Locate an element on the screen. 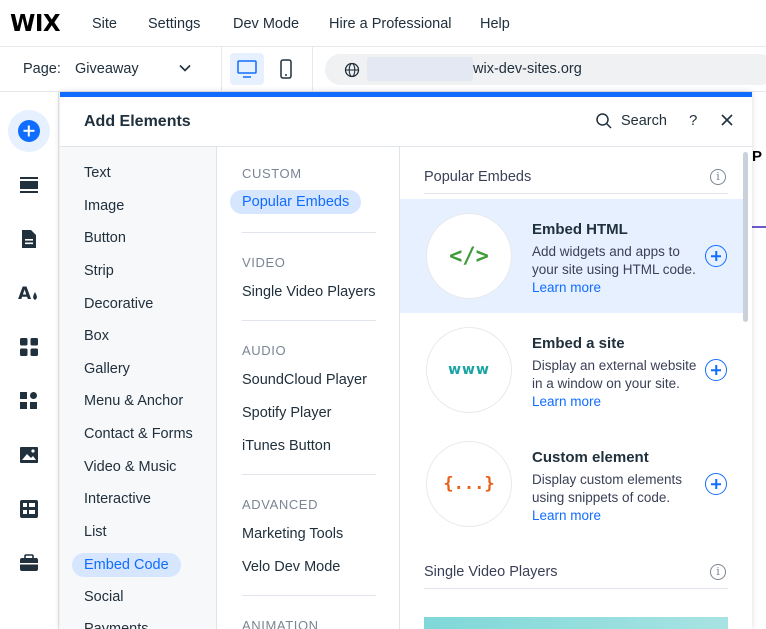 This screenshot has height=629, width=766. category-embed-code: Embed Code is located at coordinates (126, 565).